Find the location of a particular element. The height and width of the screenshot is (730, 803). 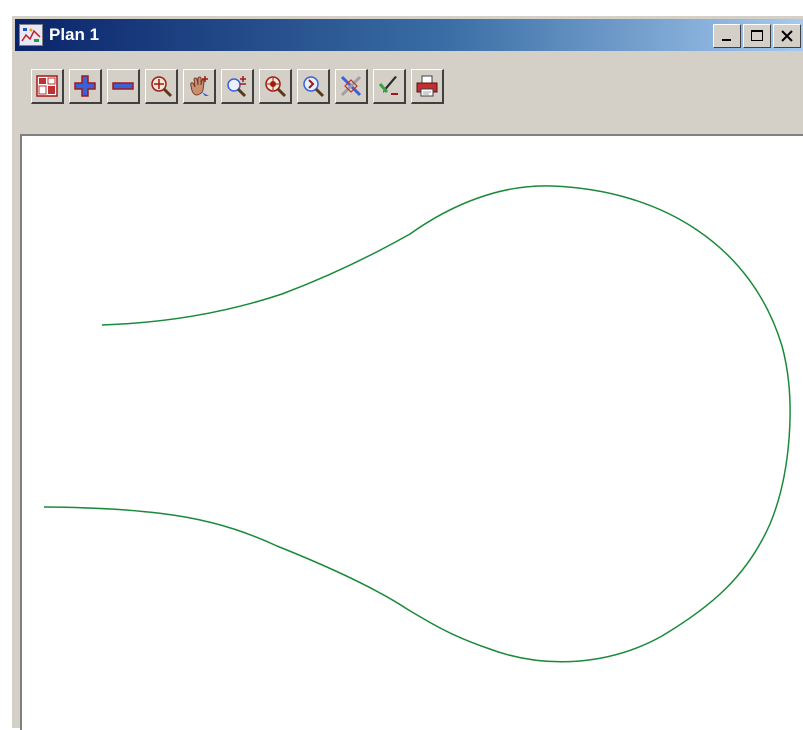

close-icon is located at coordinates (787, 36).